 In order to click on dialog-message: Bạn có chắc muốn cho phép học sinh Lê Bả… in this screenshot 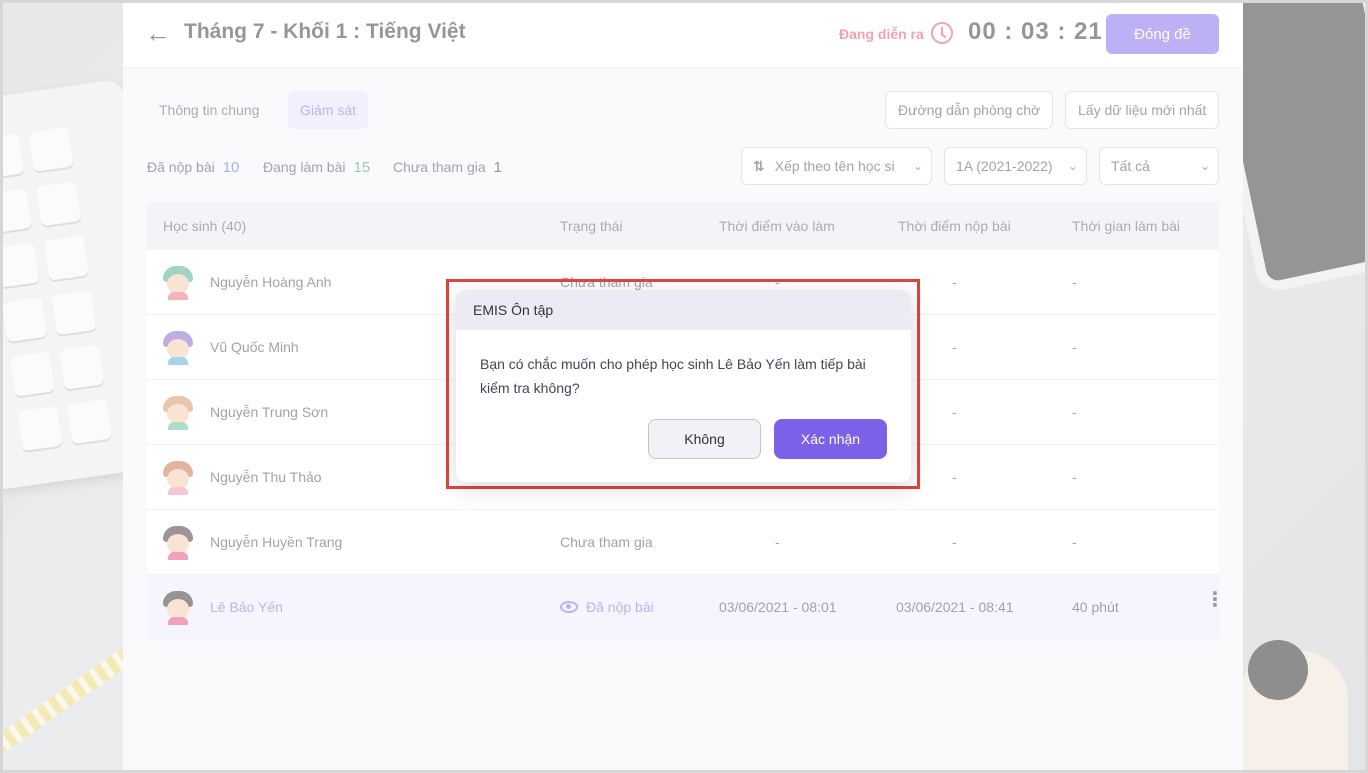, I will do `click(673, 376)`.